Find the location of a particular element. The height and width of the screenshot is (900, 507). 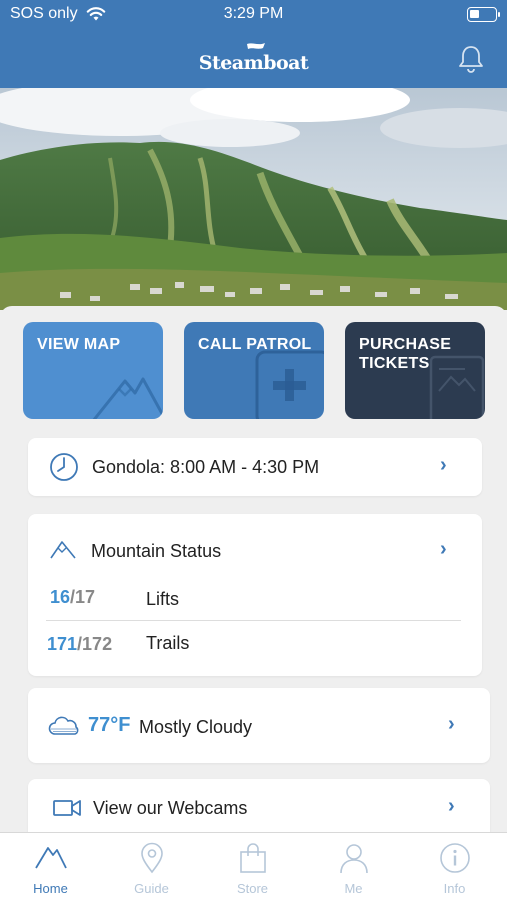

mountain-status-title: Mountain Status is located at coordinates (156, 551).